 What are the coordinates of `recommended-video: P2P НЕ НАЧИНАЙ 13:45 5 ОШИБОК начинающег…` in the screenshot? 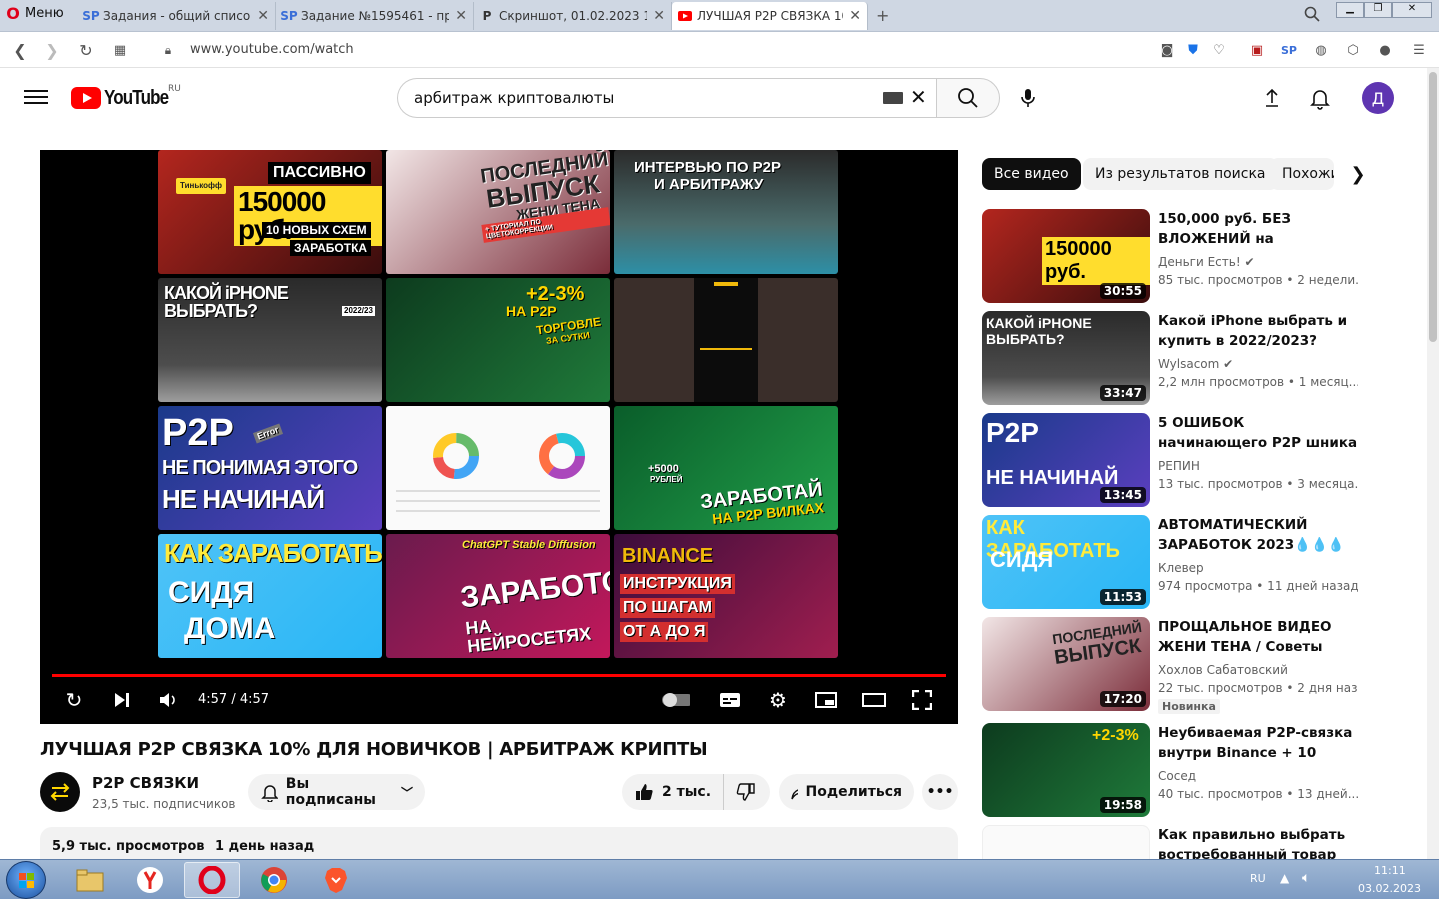 It's located at (1202, 461).